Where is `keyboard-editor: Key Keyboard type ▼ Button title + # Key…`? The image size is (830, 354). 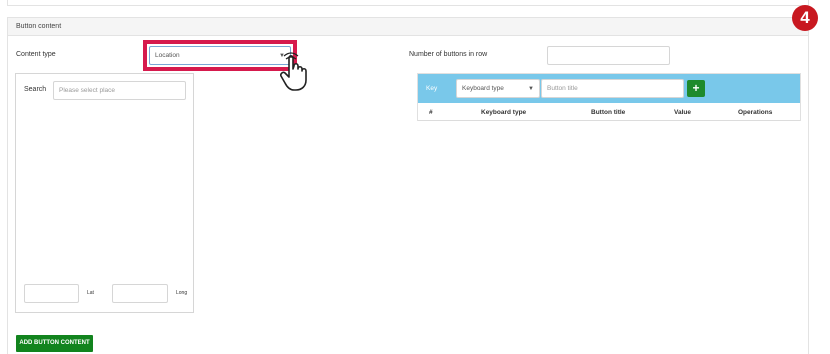 keyboard-editor: Key Keyboard type ▼ Button title + # Key… is located at coordinates (609, 97).